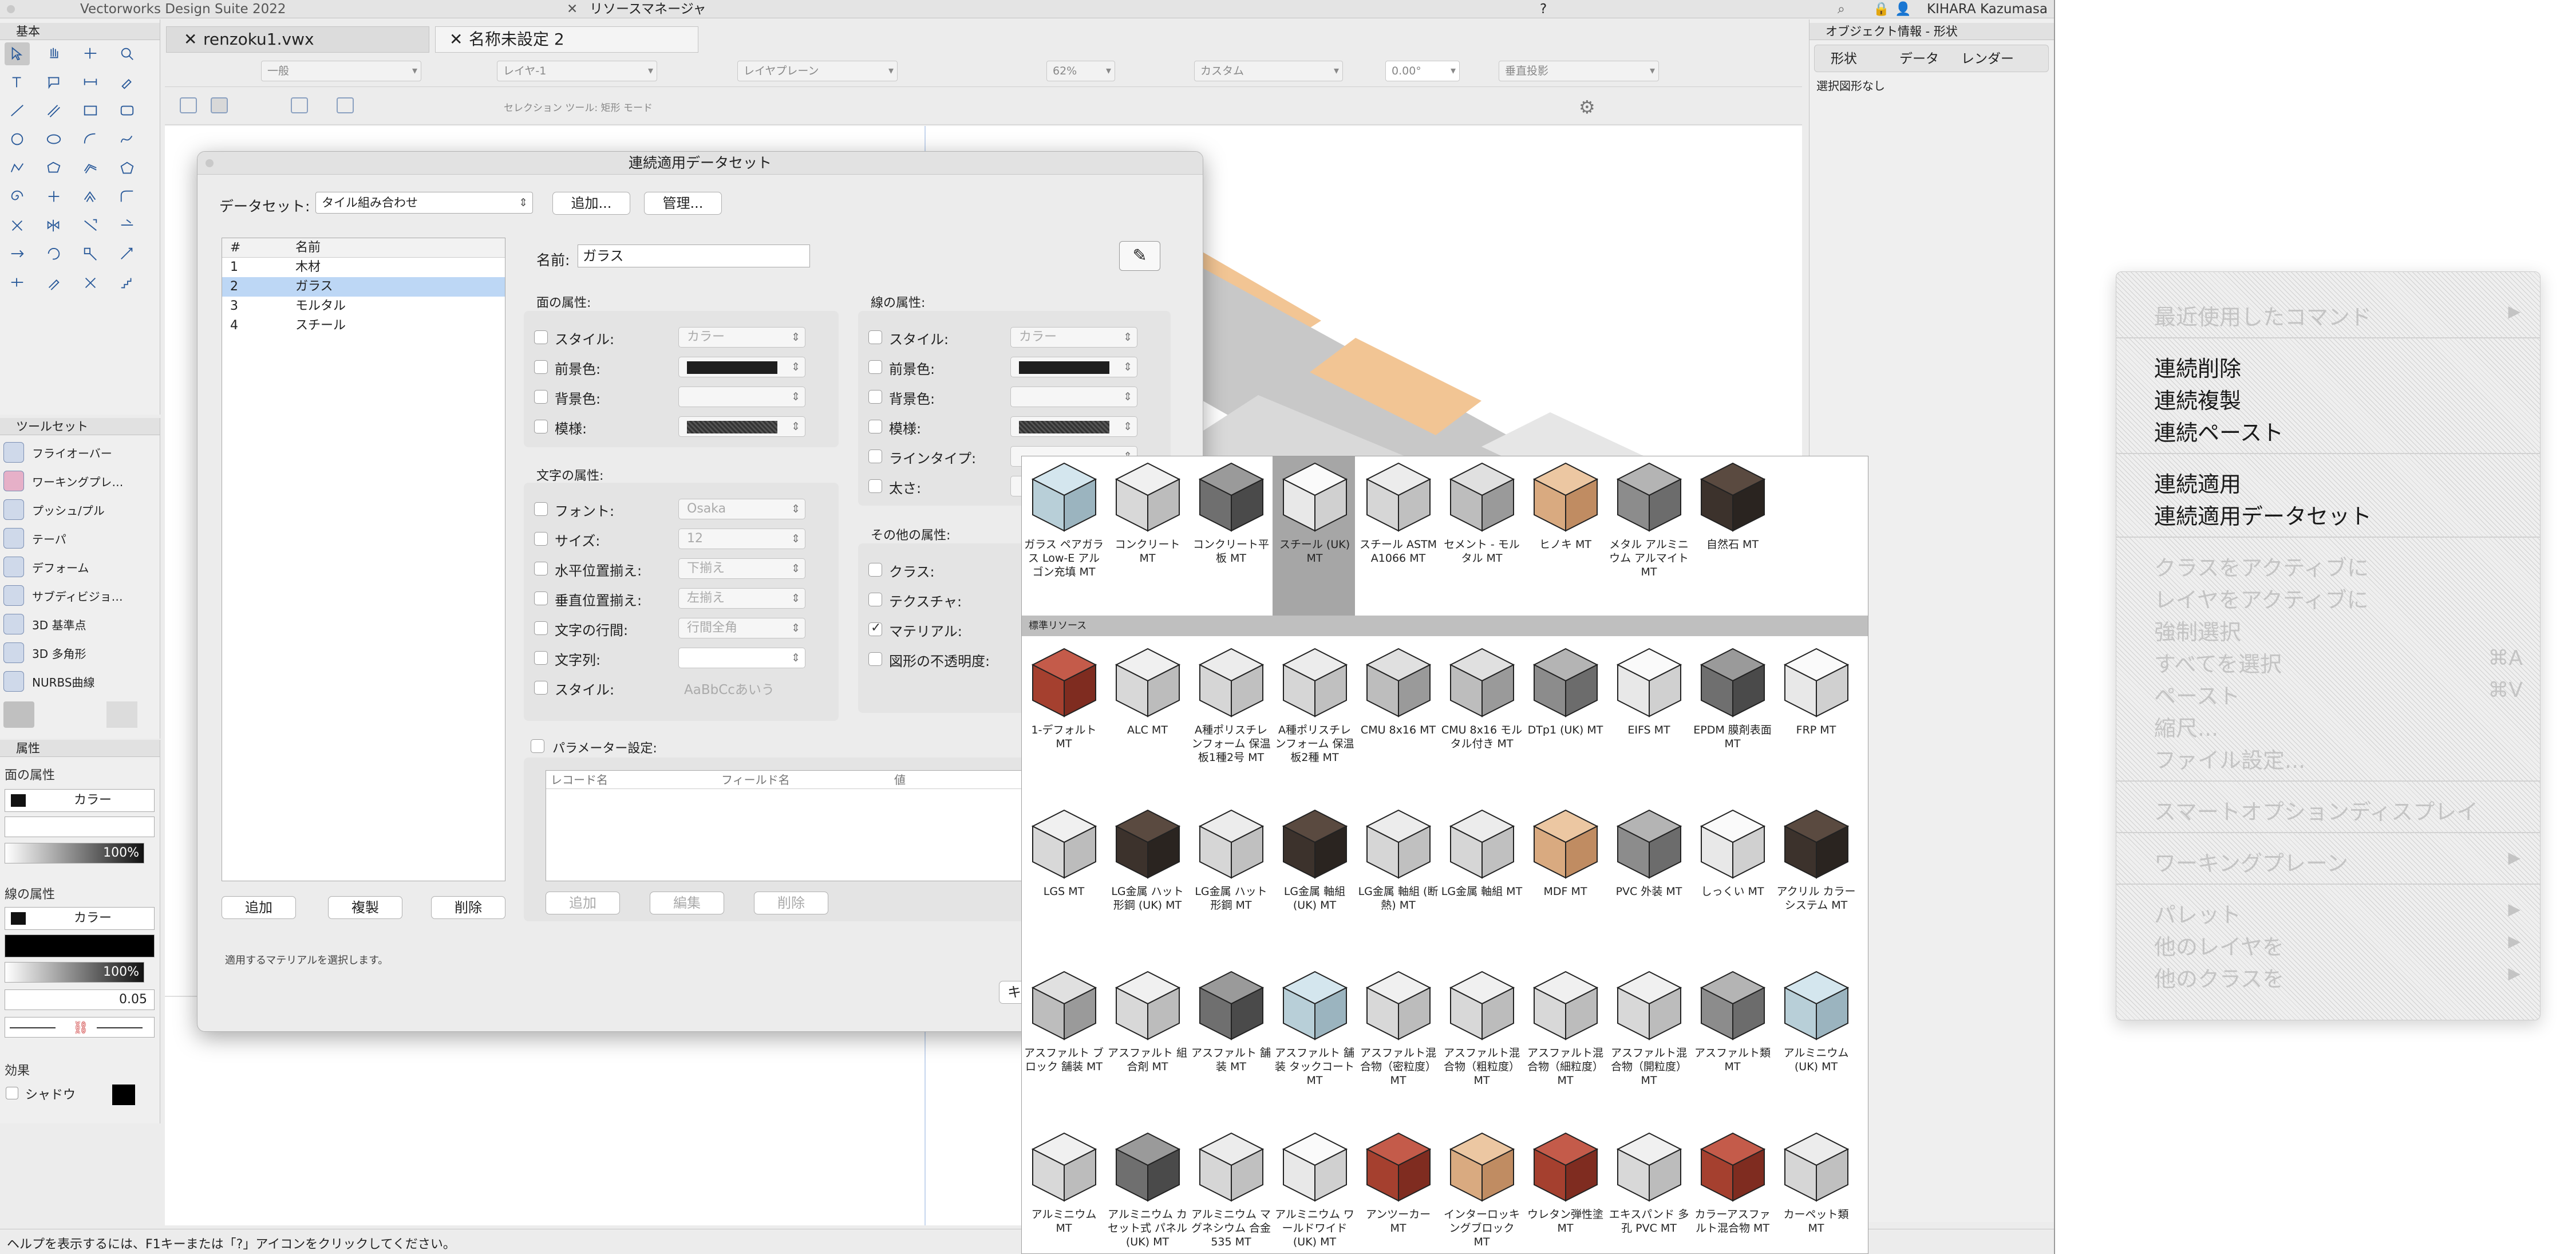 This screenshot has width=2576, height=1254. Describe the element at coordinates (341, 71) in the screenshot. I see `class-popup: 一般` at that location.